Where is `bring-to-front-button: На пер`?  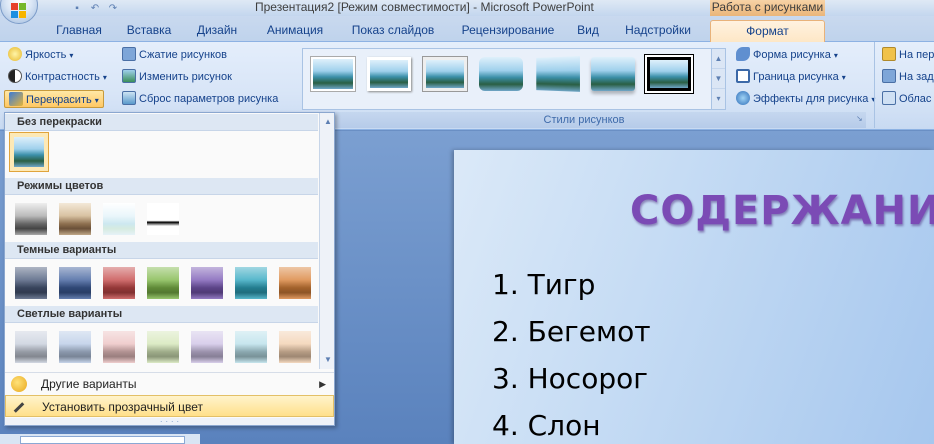 bring-to-front-button: На пер is located at coordinates (908, 55).